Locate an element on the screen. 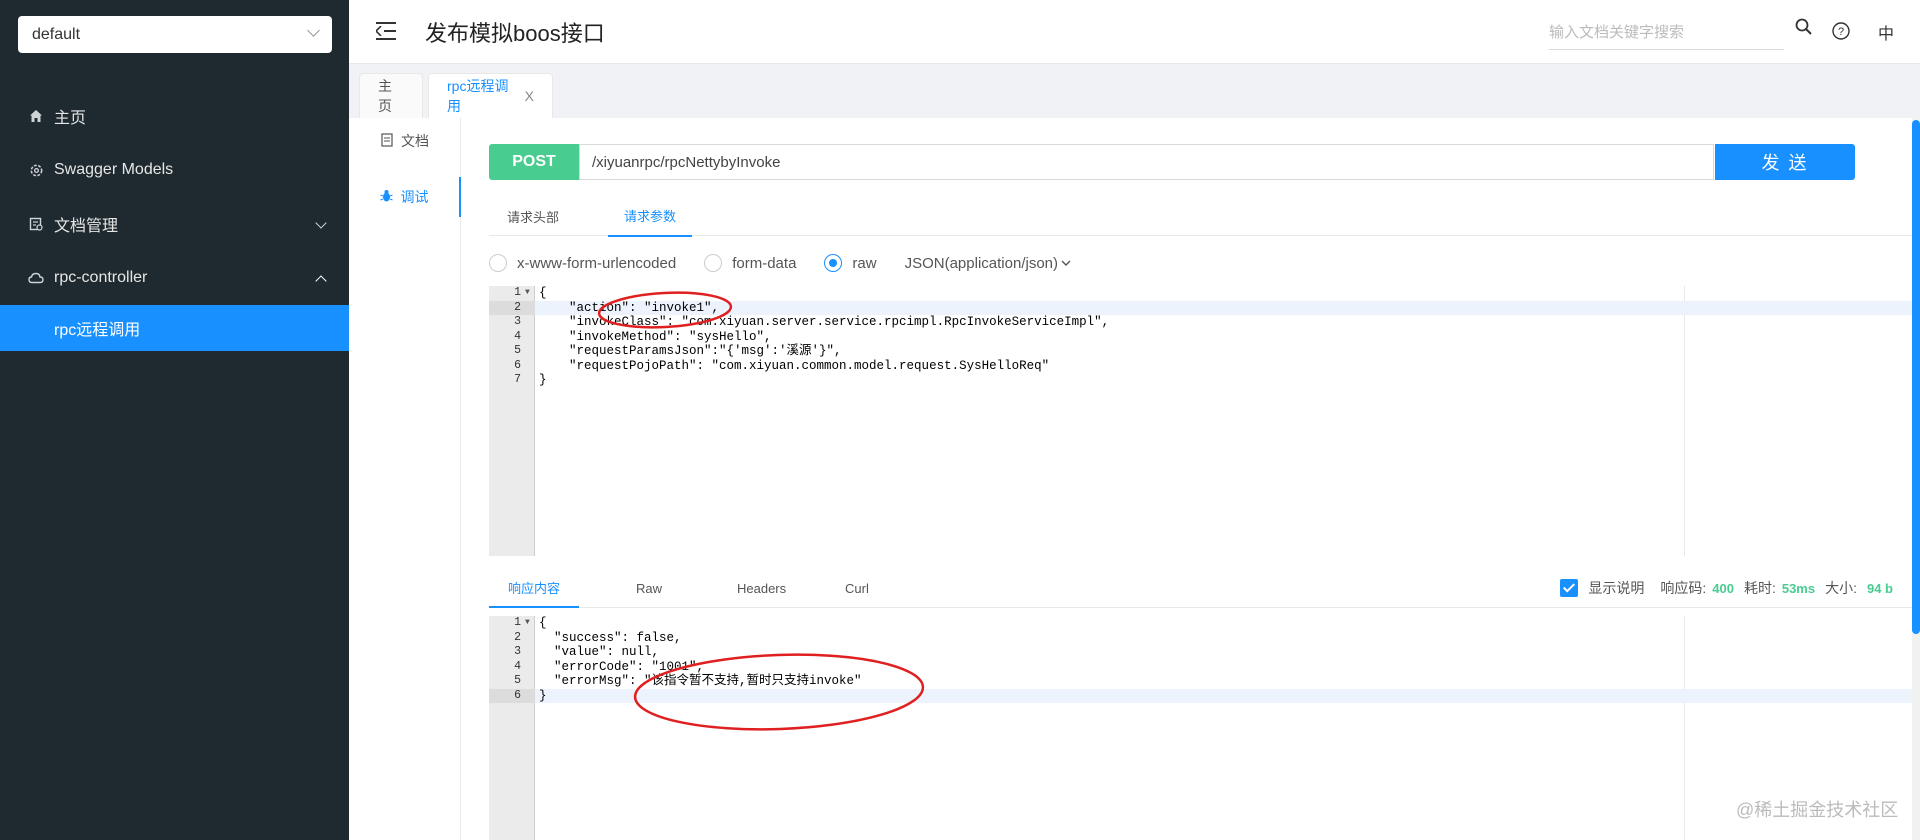 Image resolution: width=1920 pixels, height=840 pixels. radio-label: x-www-form-urlencoded is located at coordinates (597, 263).